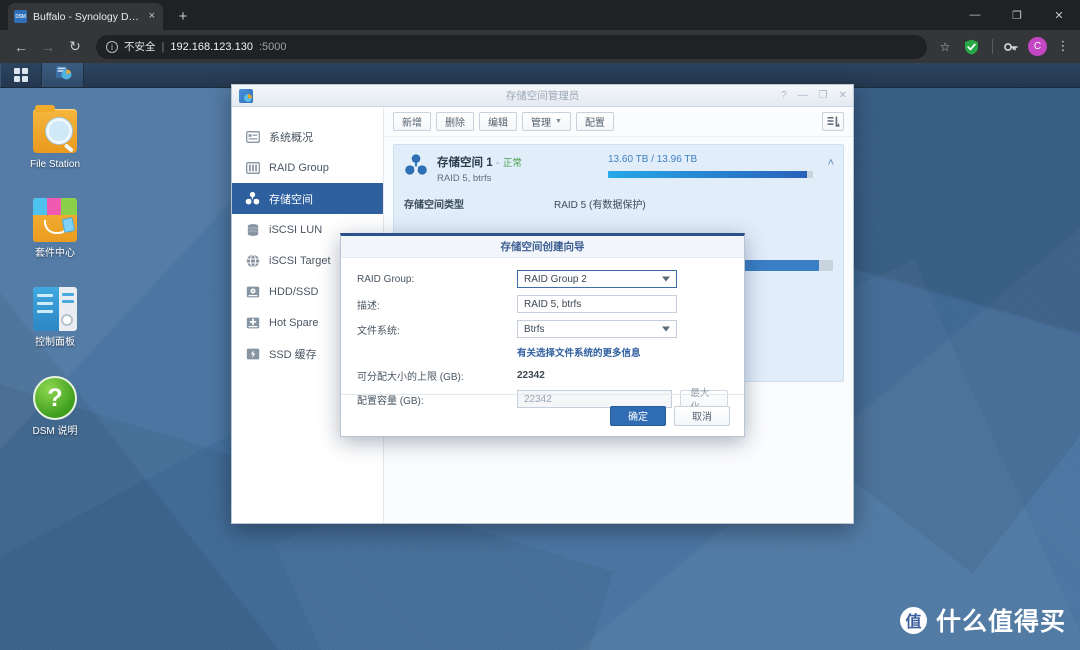  Describe the element at coordinates (55, 285) in the screenshot. I see `desktop-icons: File Station 套件中心 控制面板 ? DSM 说明` at that location.